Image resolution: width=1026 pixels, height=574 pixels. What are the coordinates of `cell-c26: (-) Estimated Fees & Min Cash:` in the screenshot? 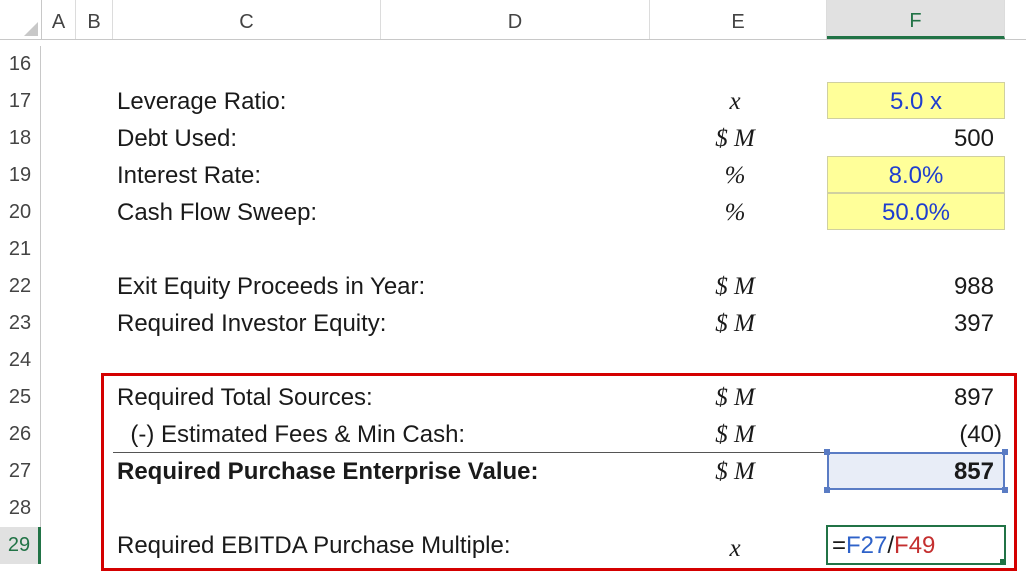 It's located at (291, 434).